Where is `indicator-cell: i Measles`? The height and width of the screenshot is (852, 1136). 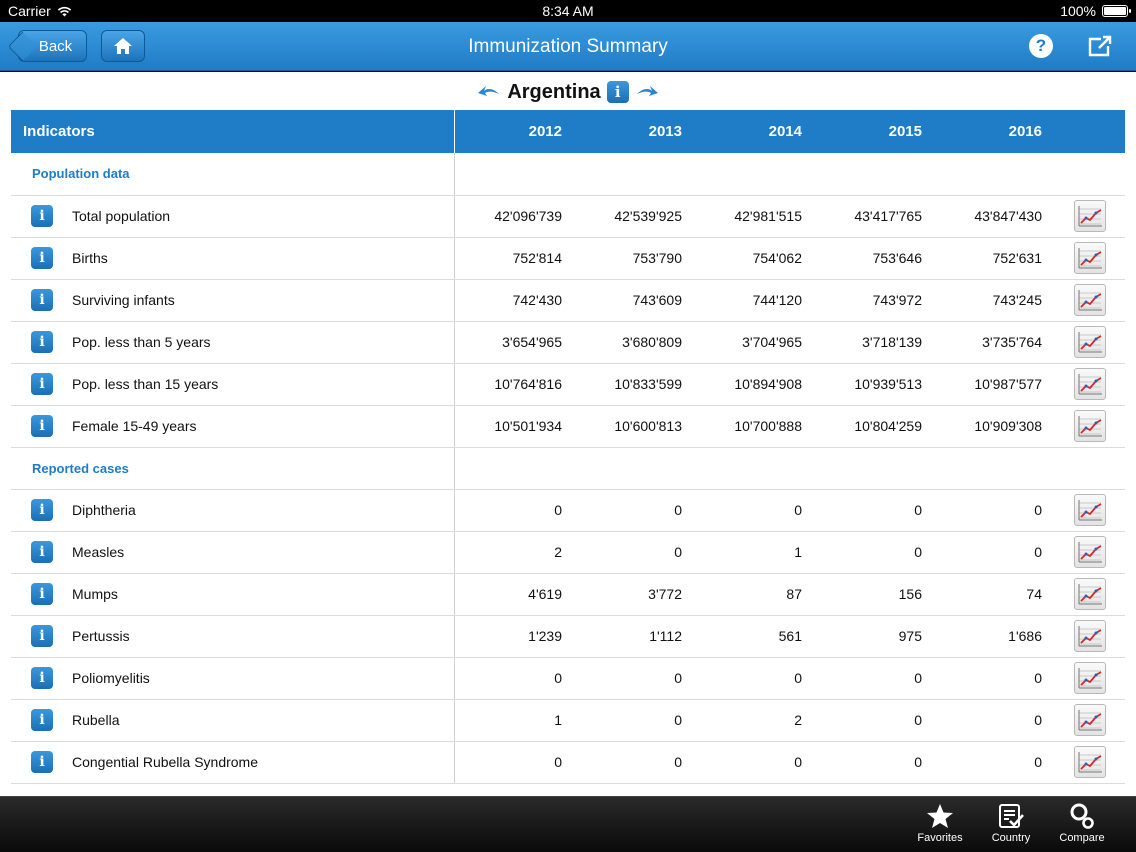 indicator-cell: i Measles is located at coordinates (233, 552).